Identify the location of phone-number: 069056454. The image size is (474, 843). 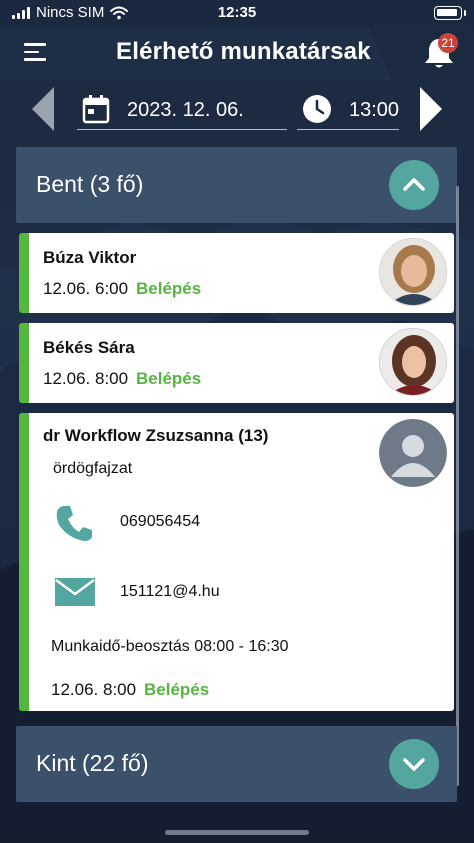
(160, 522).